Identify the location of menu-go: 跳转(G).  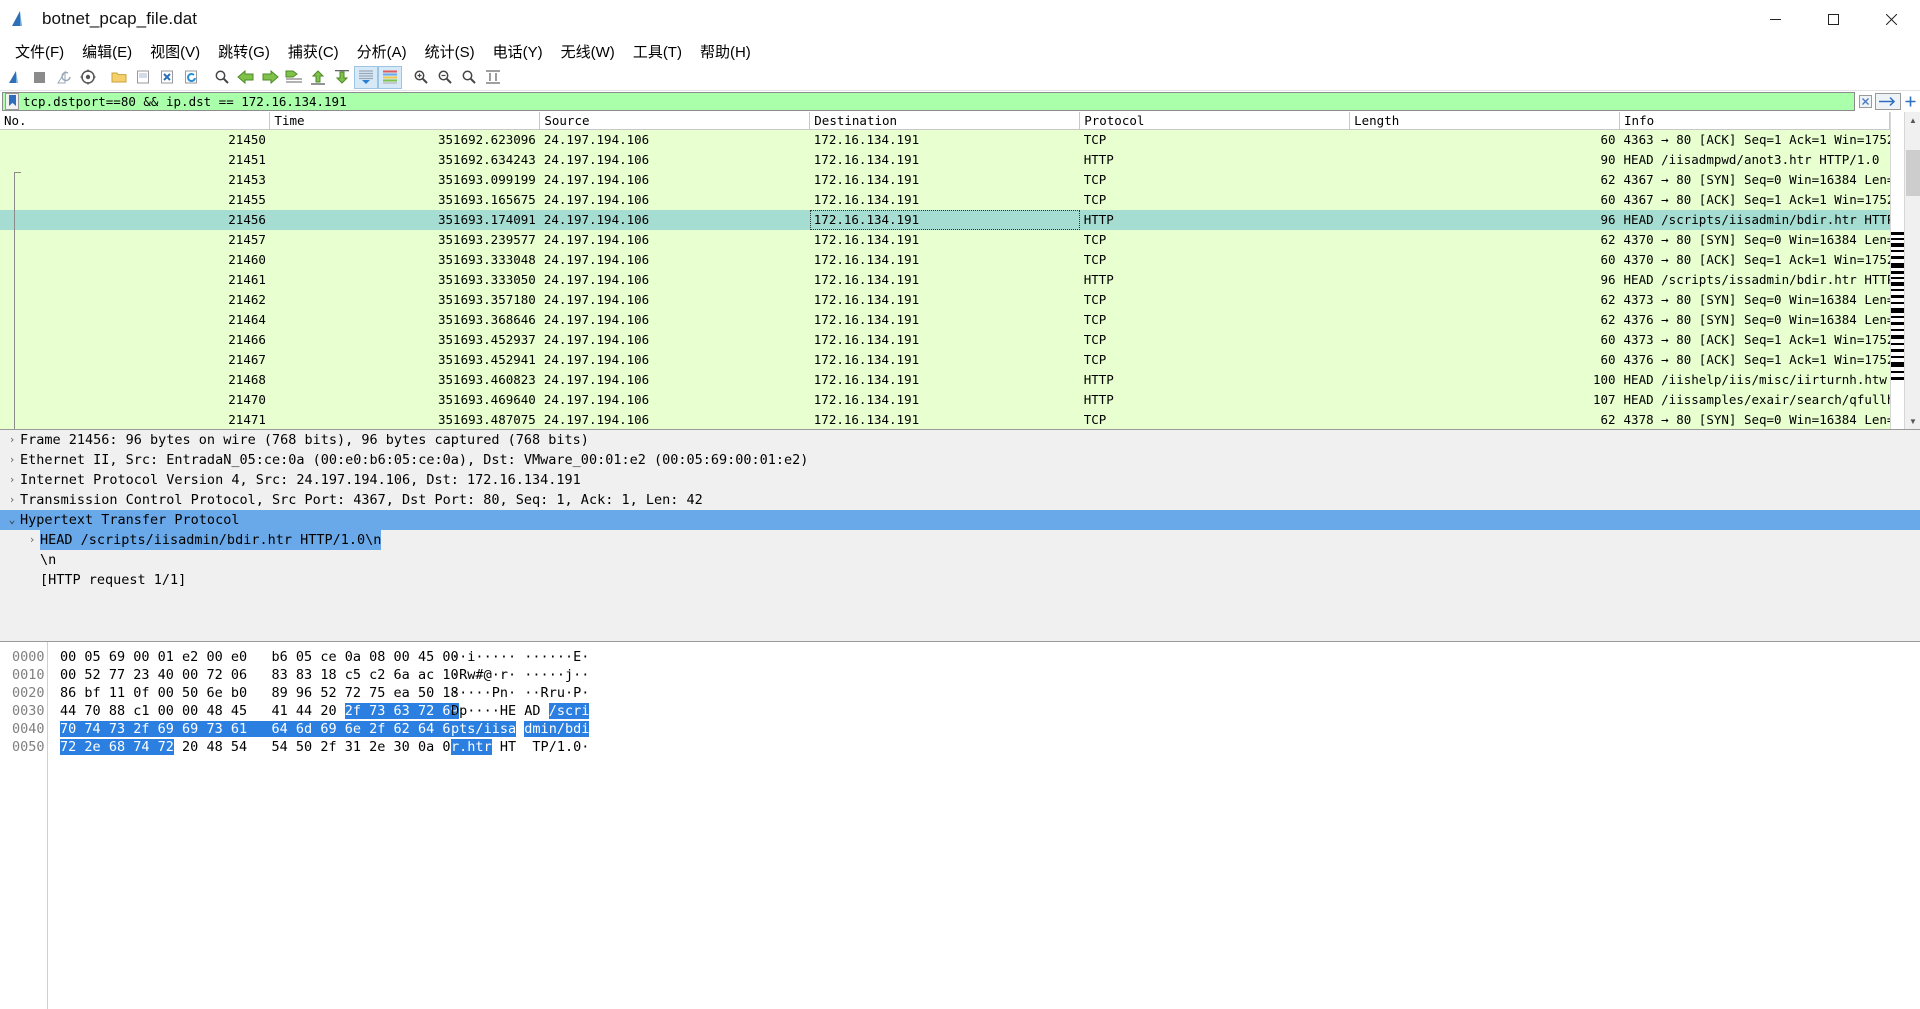
(244, 51).